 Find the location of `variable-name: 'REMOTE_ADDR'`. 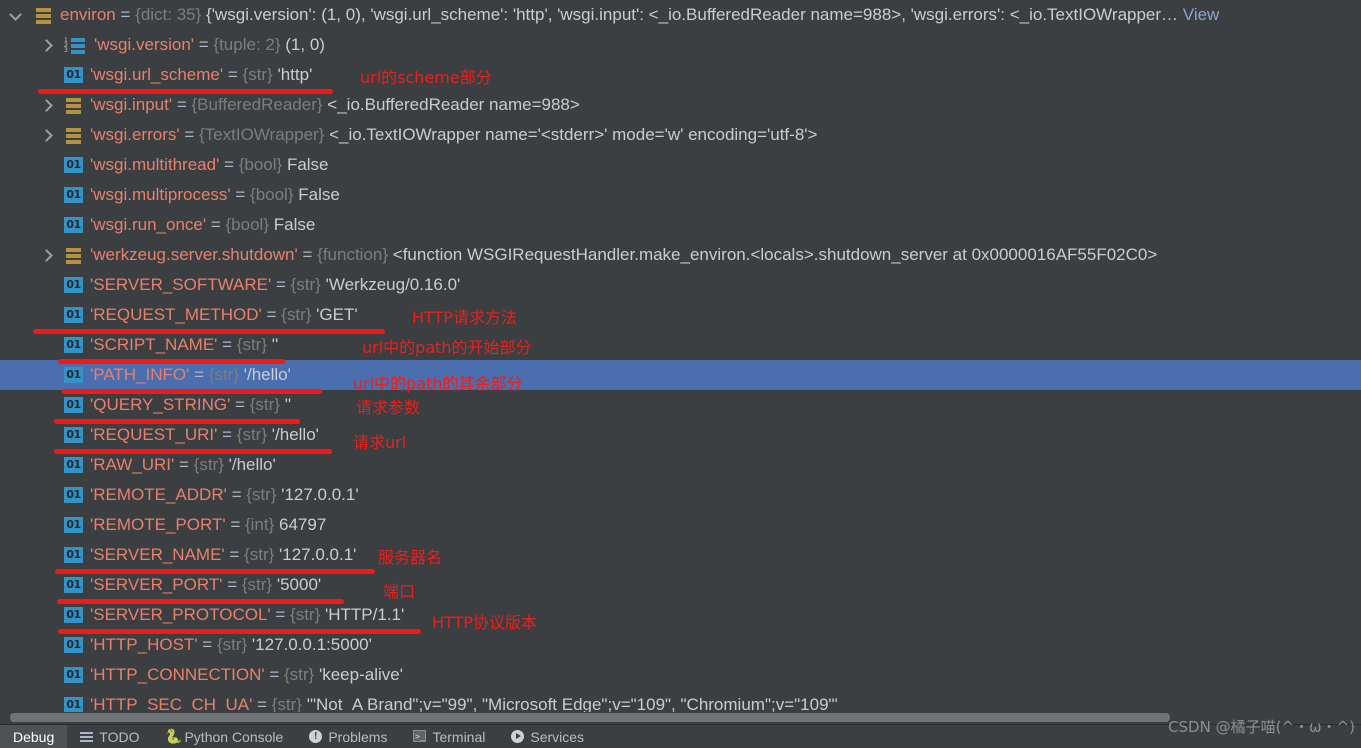

variable-name: 'REMOTE_ADDR' is located at coordinates (158, 494).